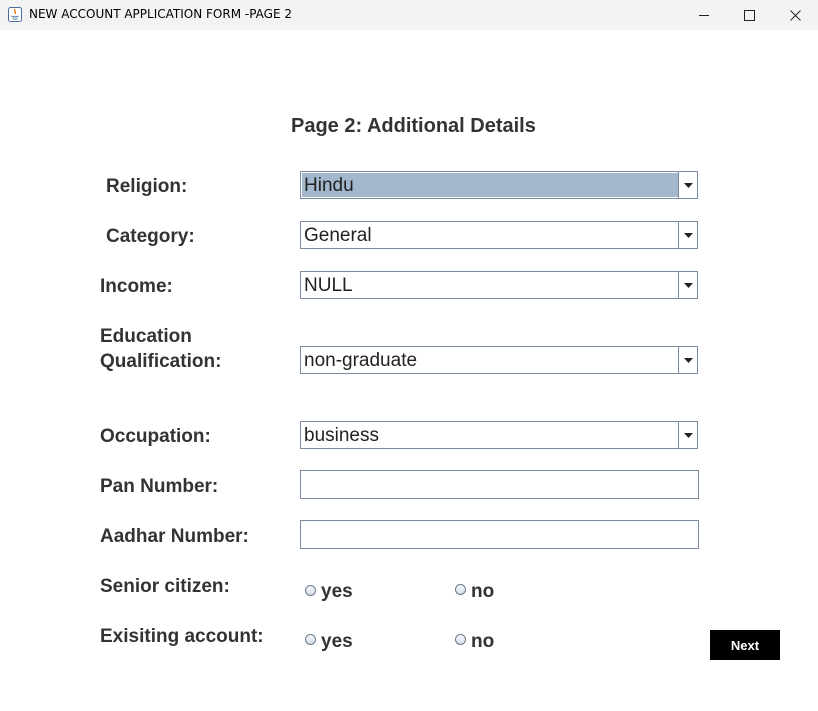  I want to click on maximize-button, so click(749, 15).